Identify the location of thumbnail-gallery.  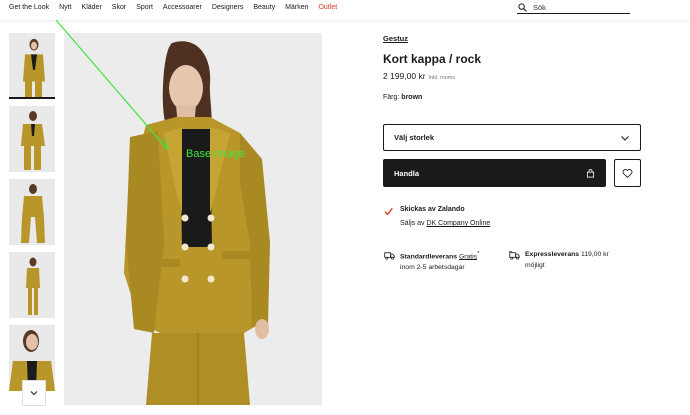
(32, 215).